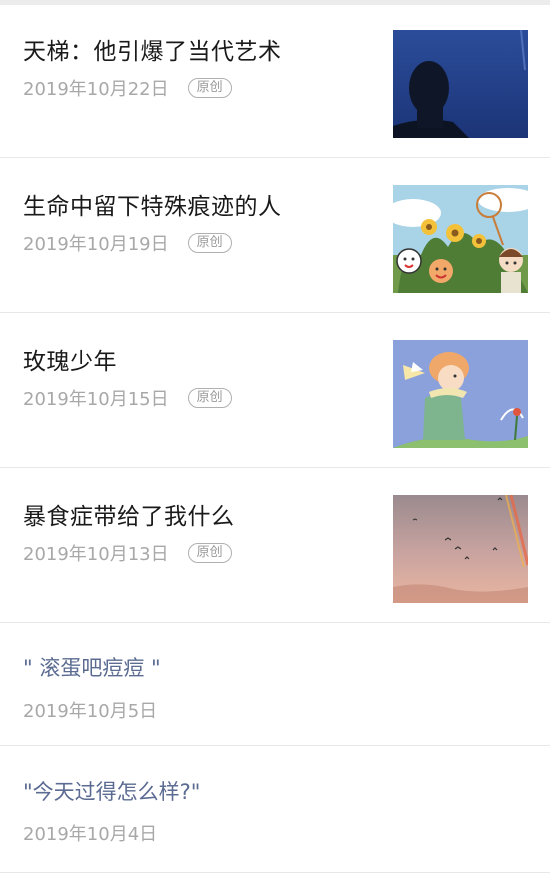  I want to click on article-title: 暴食症带给了我什么, so click(129, 514).